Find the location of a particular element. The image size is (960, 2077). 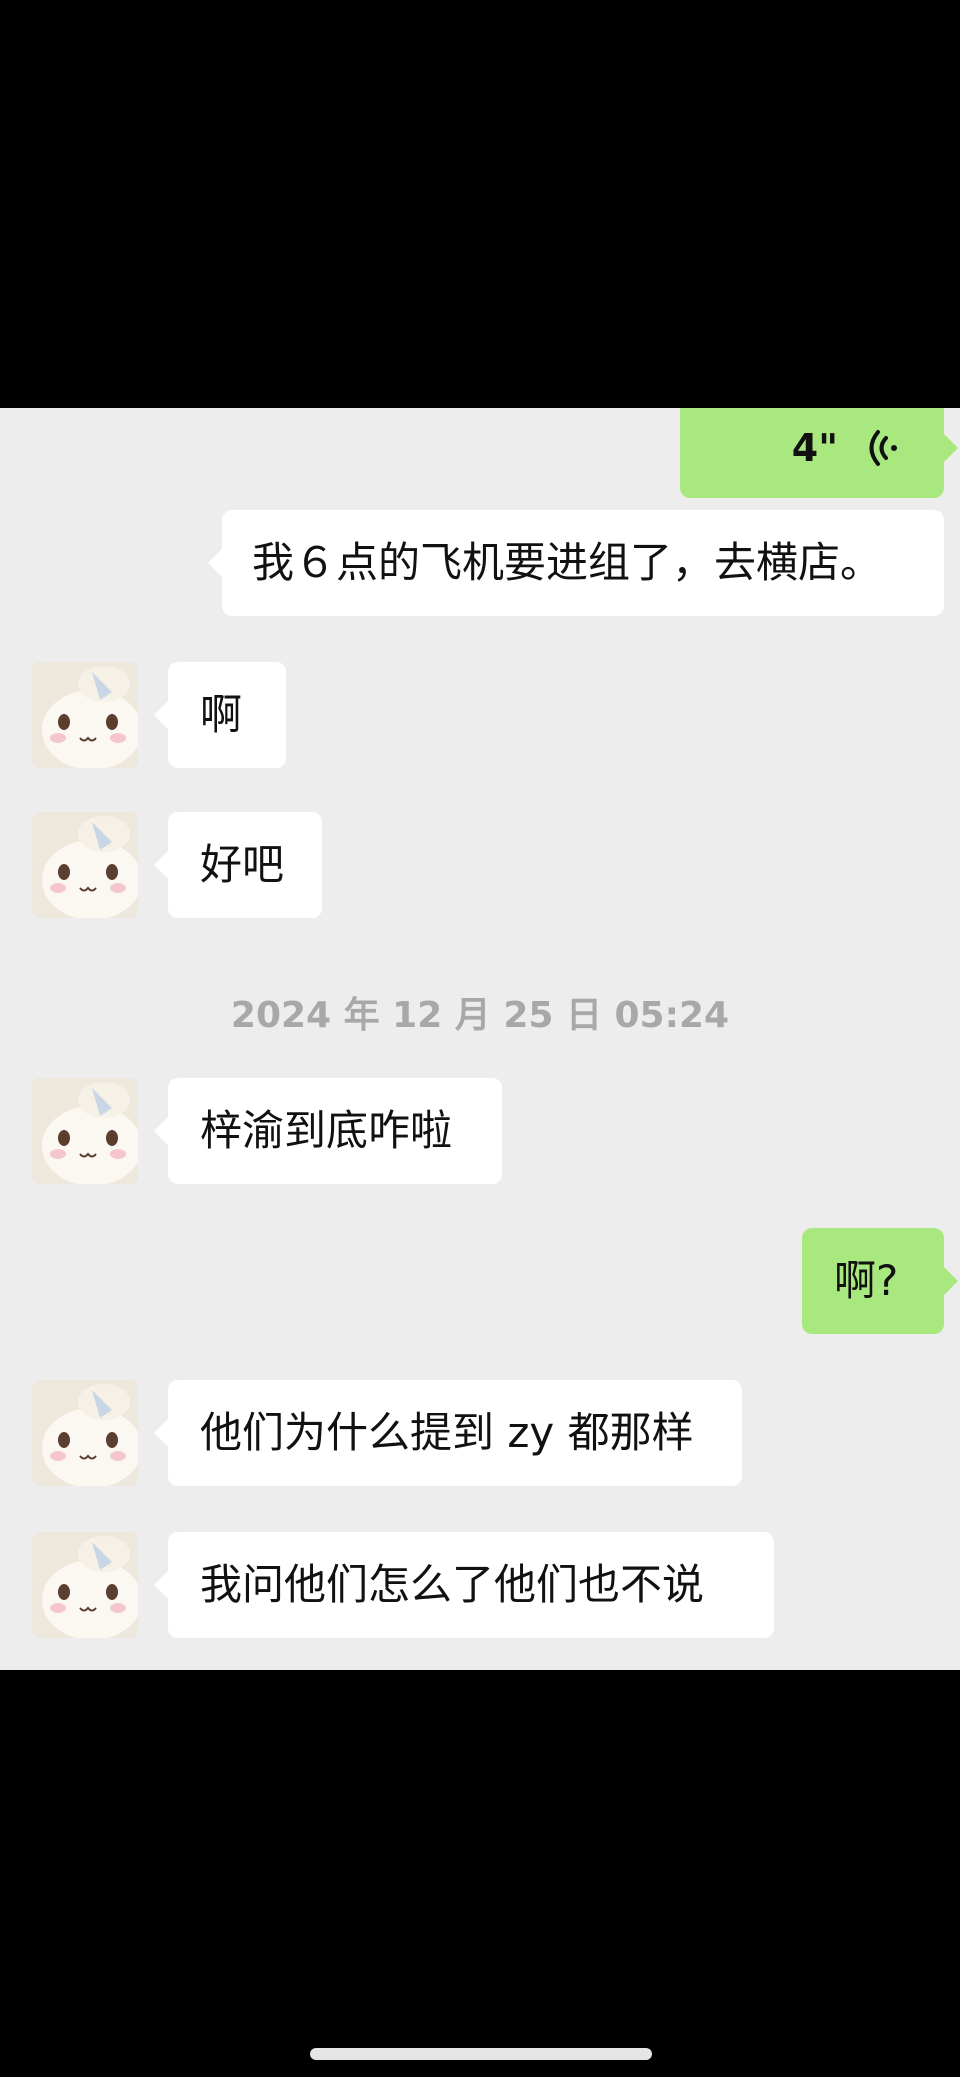

message-text: 啊? is located at coordinates (866, 1280).